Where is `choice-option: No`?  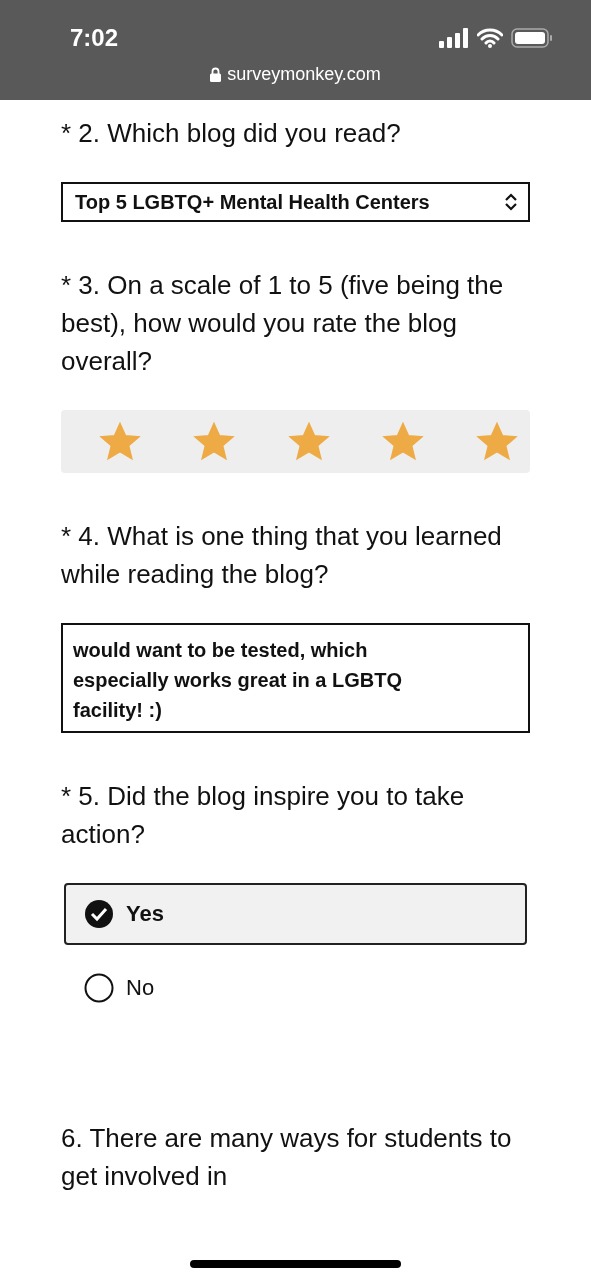 choice-option: No is located at coordinates (295, 988).